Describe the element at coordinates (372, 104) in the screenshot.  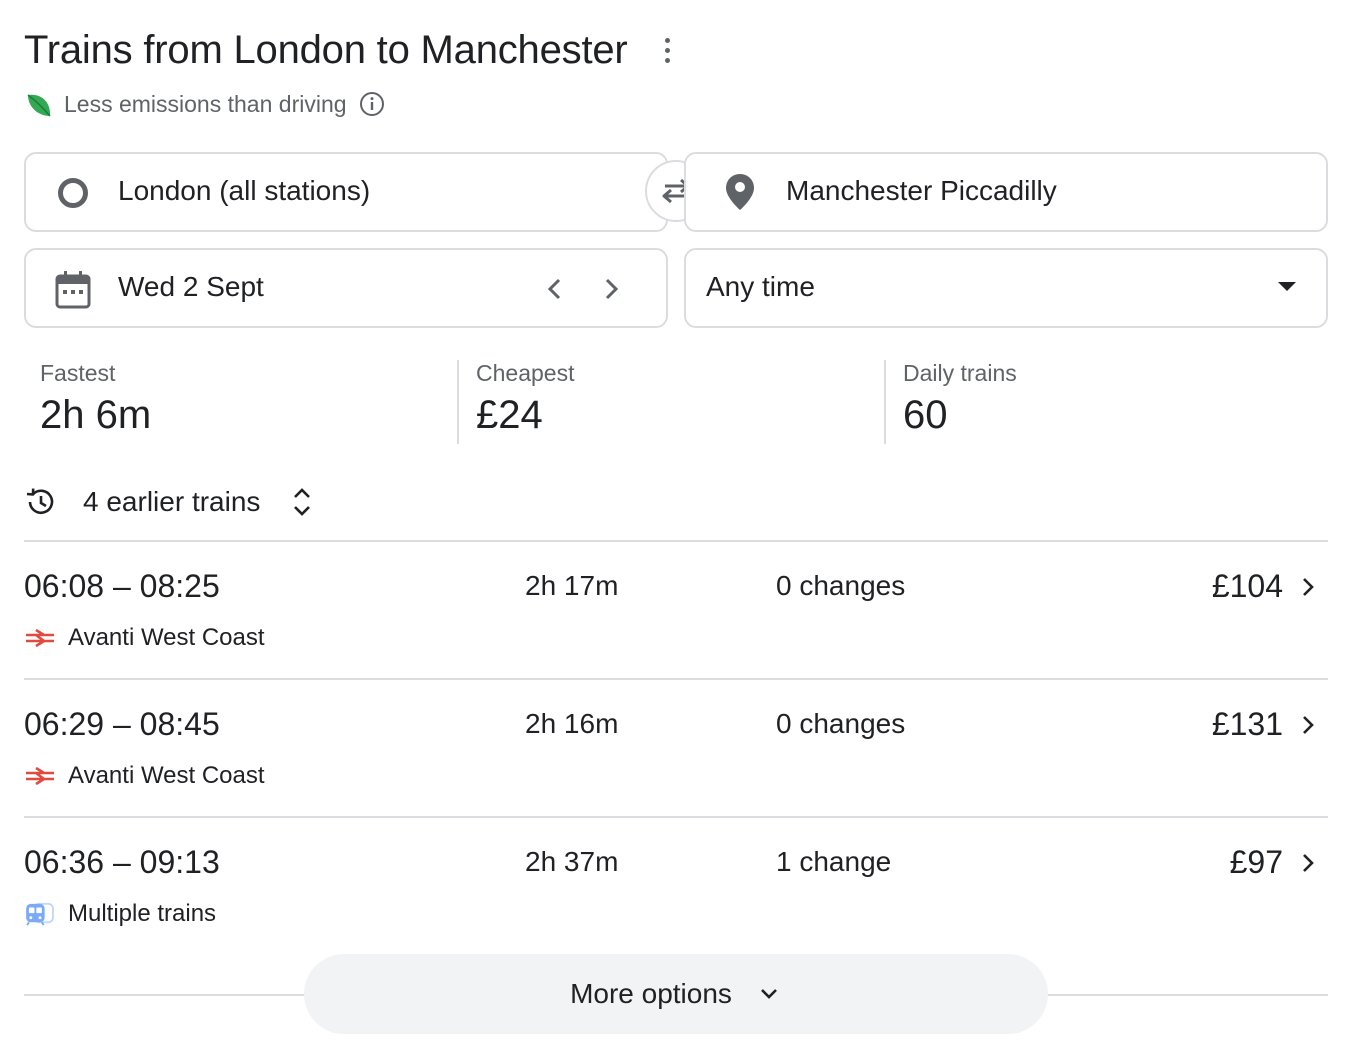
I see `info-icon` at that location.